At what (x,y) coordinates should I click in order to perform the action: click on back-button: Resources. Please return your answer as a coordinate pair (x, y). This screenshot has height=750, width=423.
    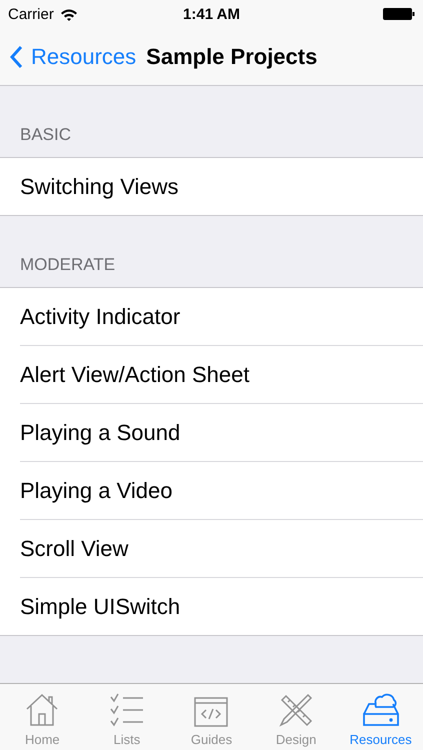
    Looking at the image, I should click on (73, 57).